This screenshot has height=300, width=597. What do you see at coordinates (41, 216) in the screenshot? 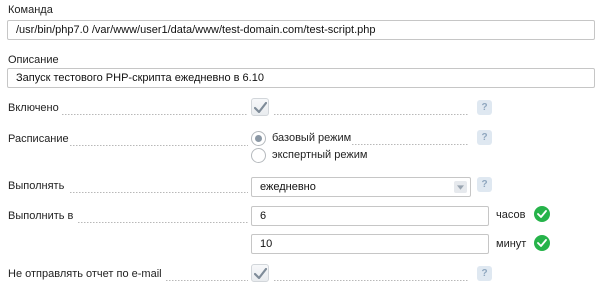
I see `run-at-label: Выполнить в` at bounding box center [41, 216].